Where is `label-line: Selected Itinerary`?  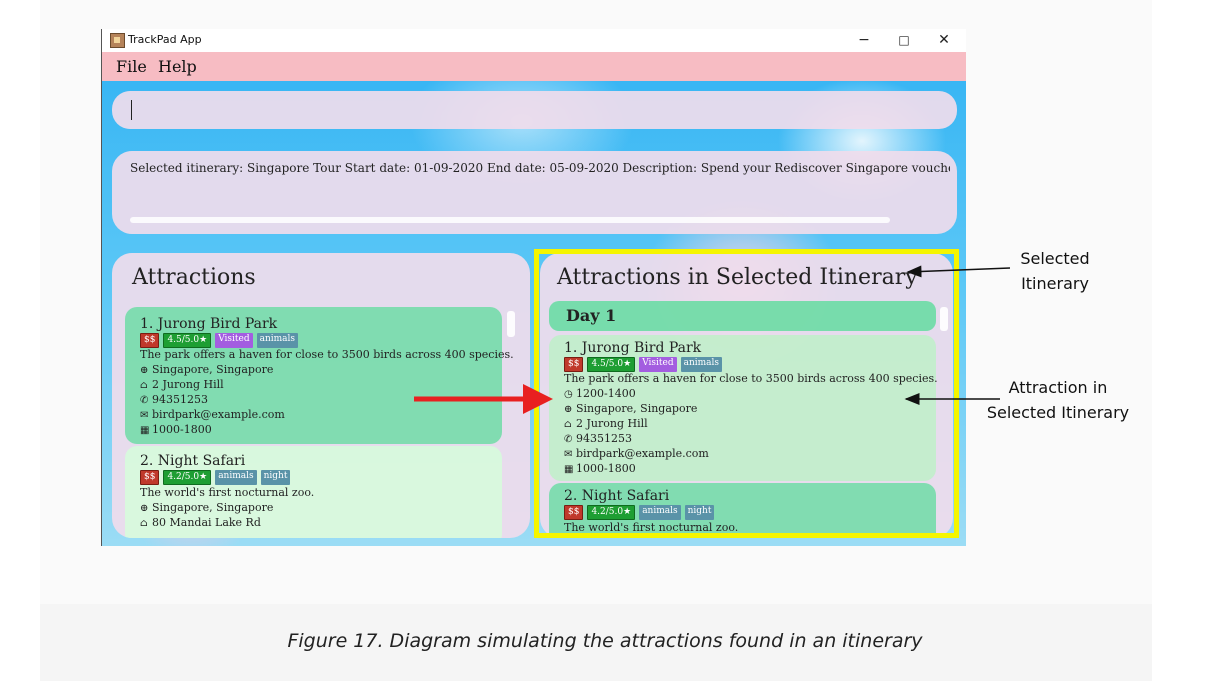
label-line: Selected Itinerary is located at coordinates (1058, 412).